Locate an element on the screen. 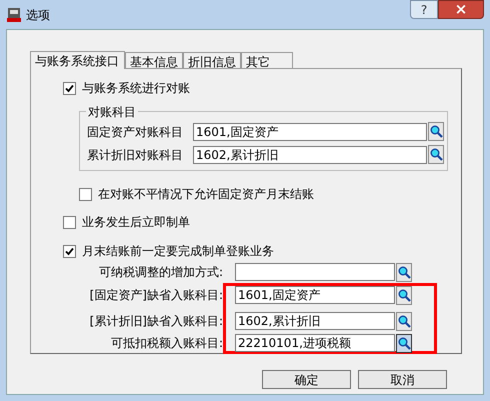  app-icon is located at coordinates (14, 14).